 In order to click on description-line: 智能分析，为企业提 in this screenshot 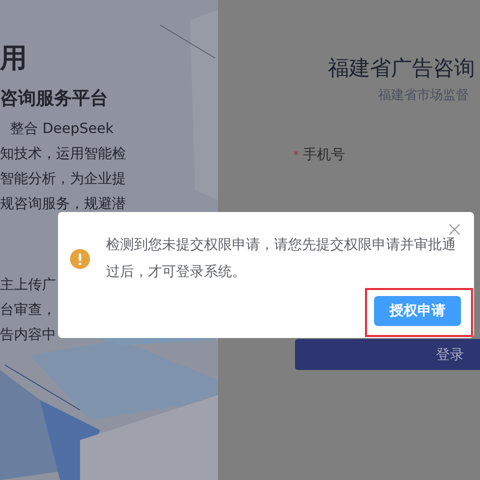, I will do `click(63, 179)`.